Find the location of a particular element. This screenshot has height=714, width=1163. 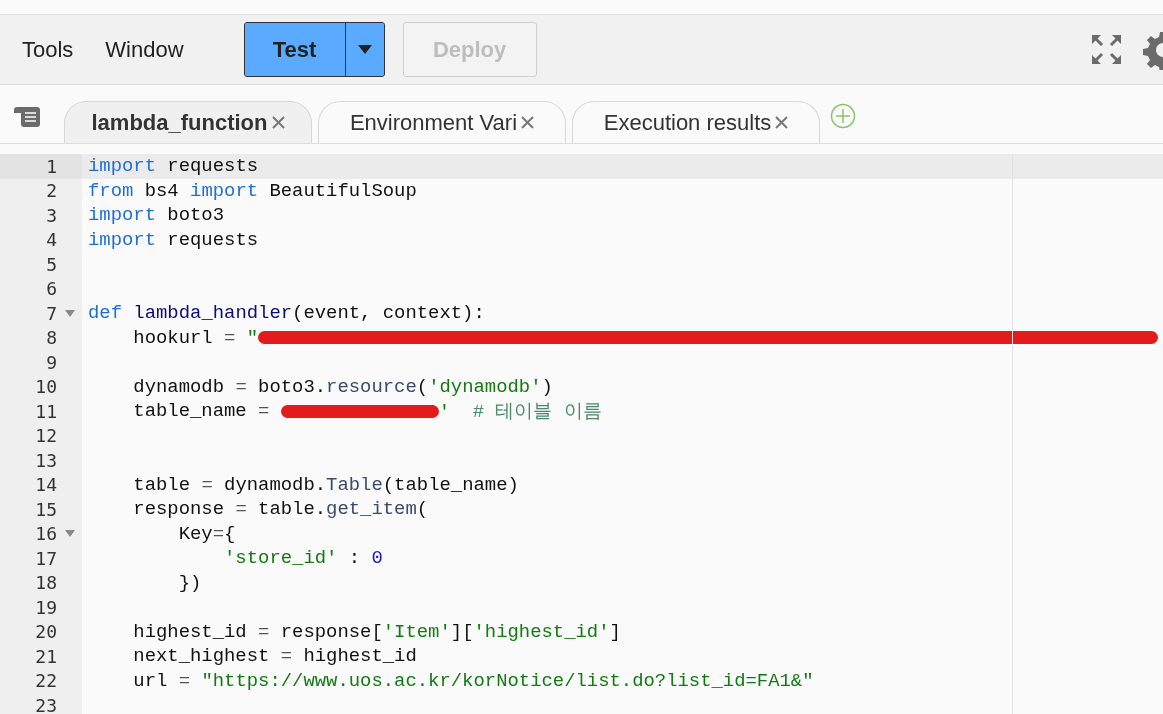

line-number: 6 is located at coordinates (51, 289).